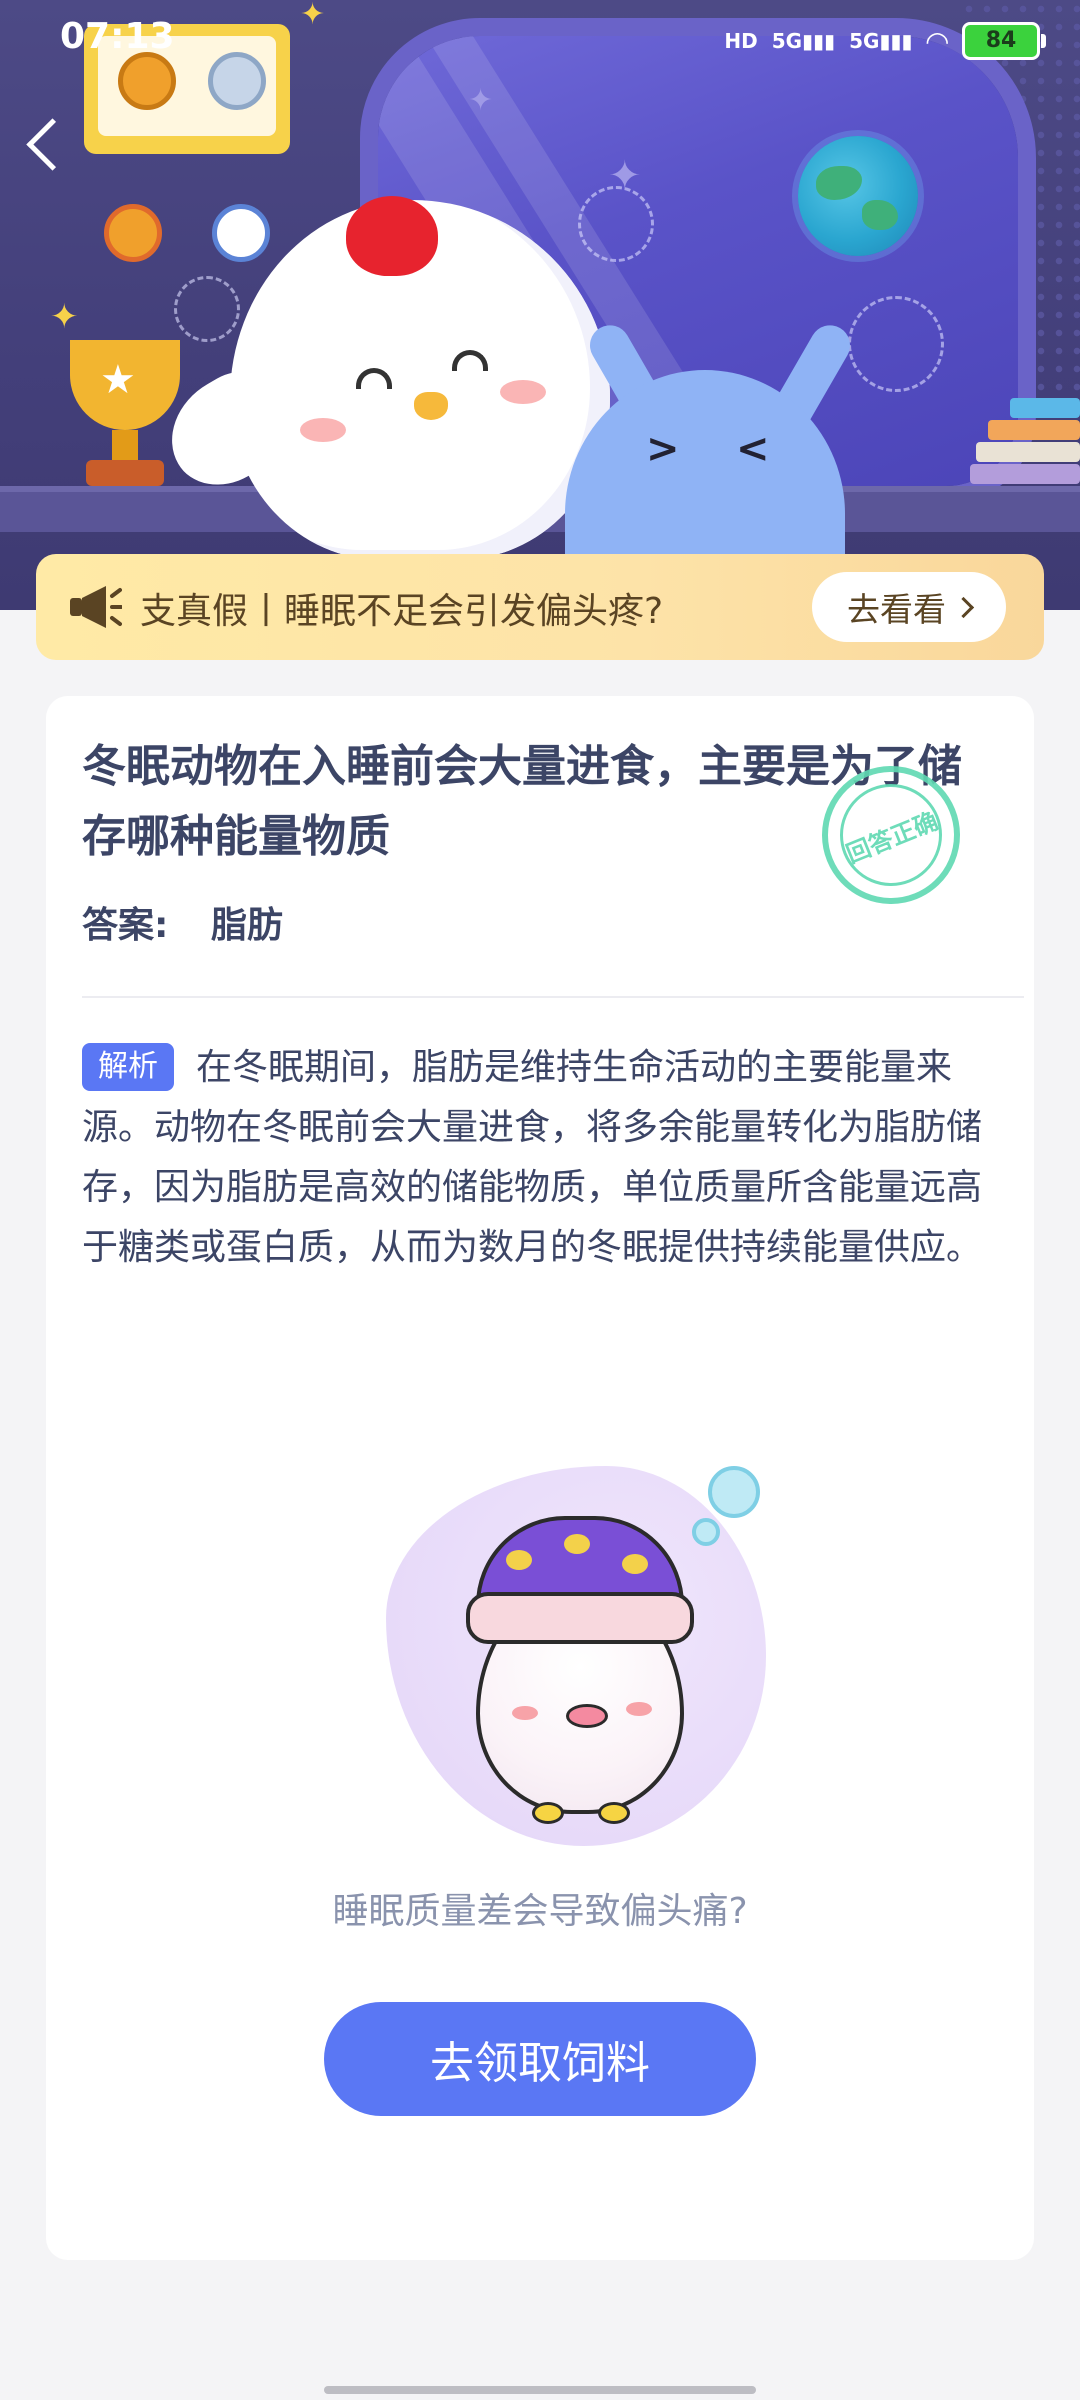  Describe the element at coordinates (553, 997) in the screenshot. I see `divider` at that location.